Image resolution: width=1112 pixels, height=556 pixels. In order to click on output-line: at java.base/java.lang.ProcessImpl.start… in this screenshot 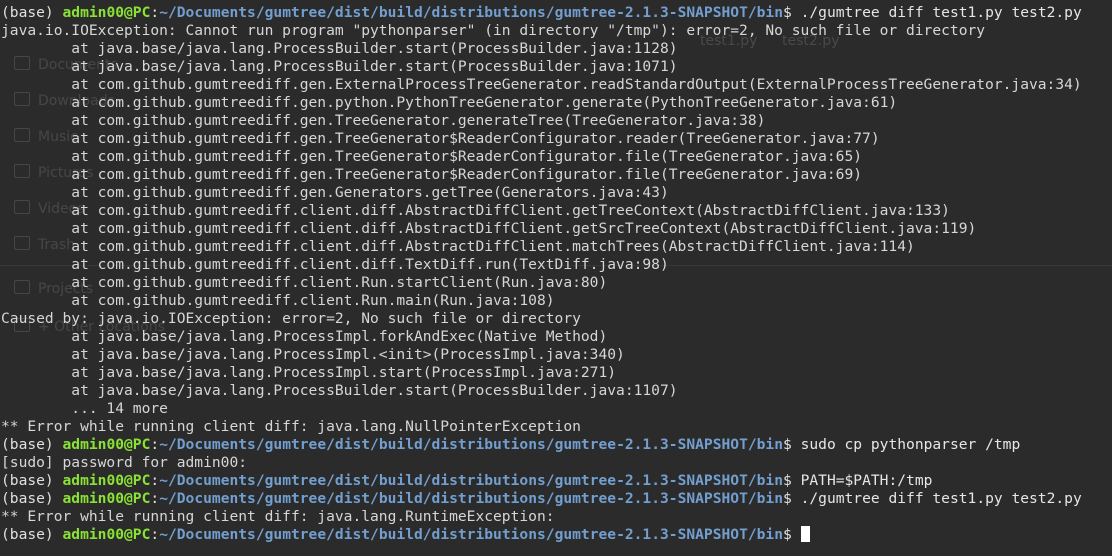, I will do `click(309, 372)`.